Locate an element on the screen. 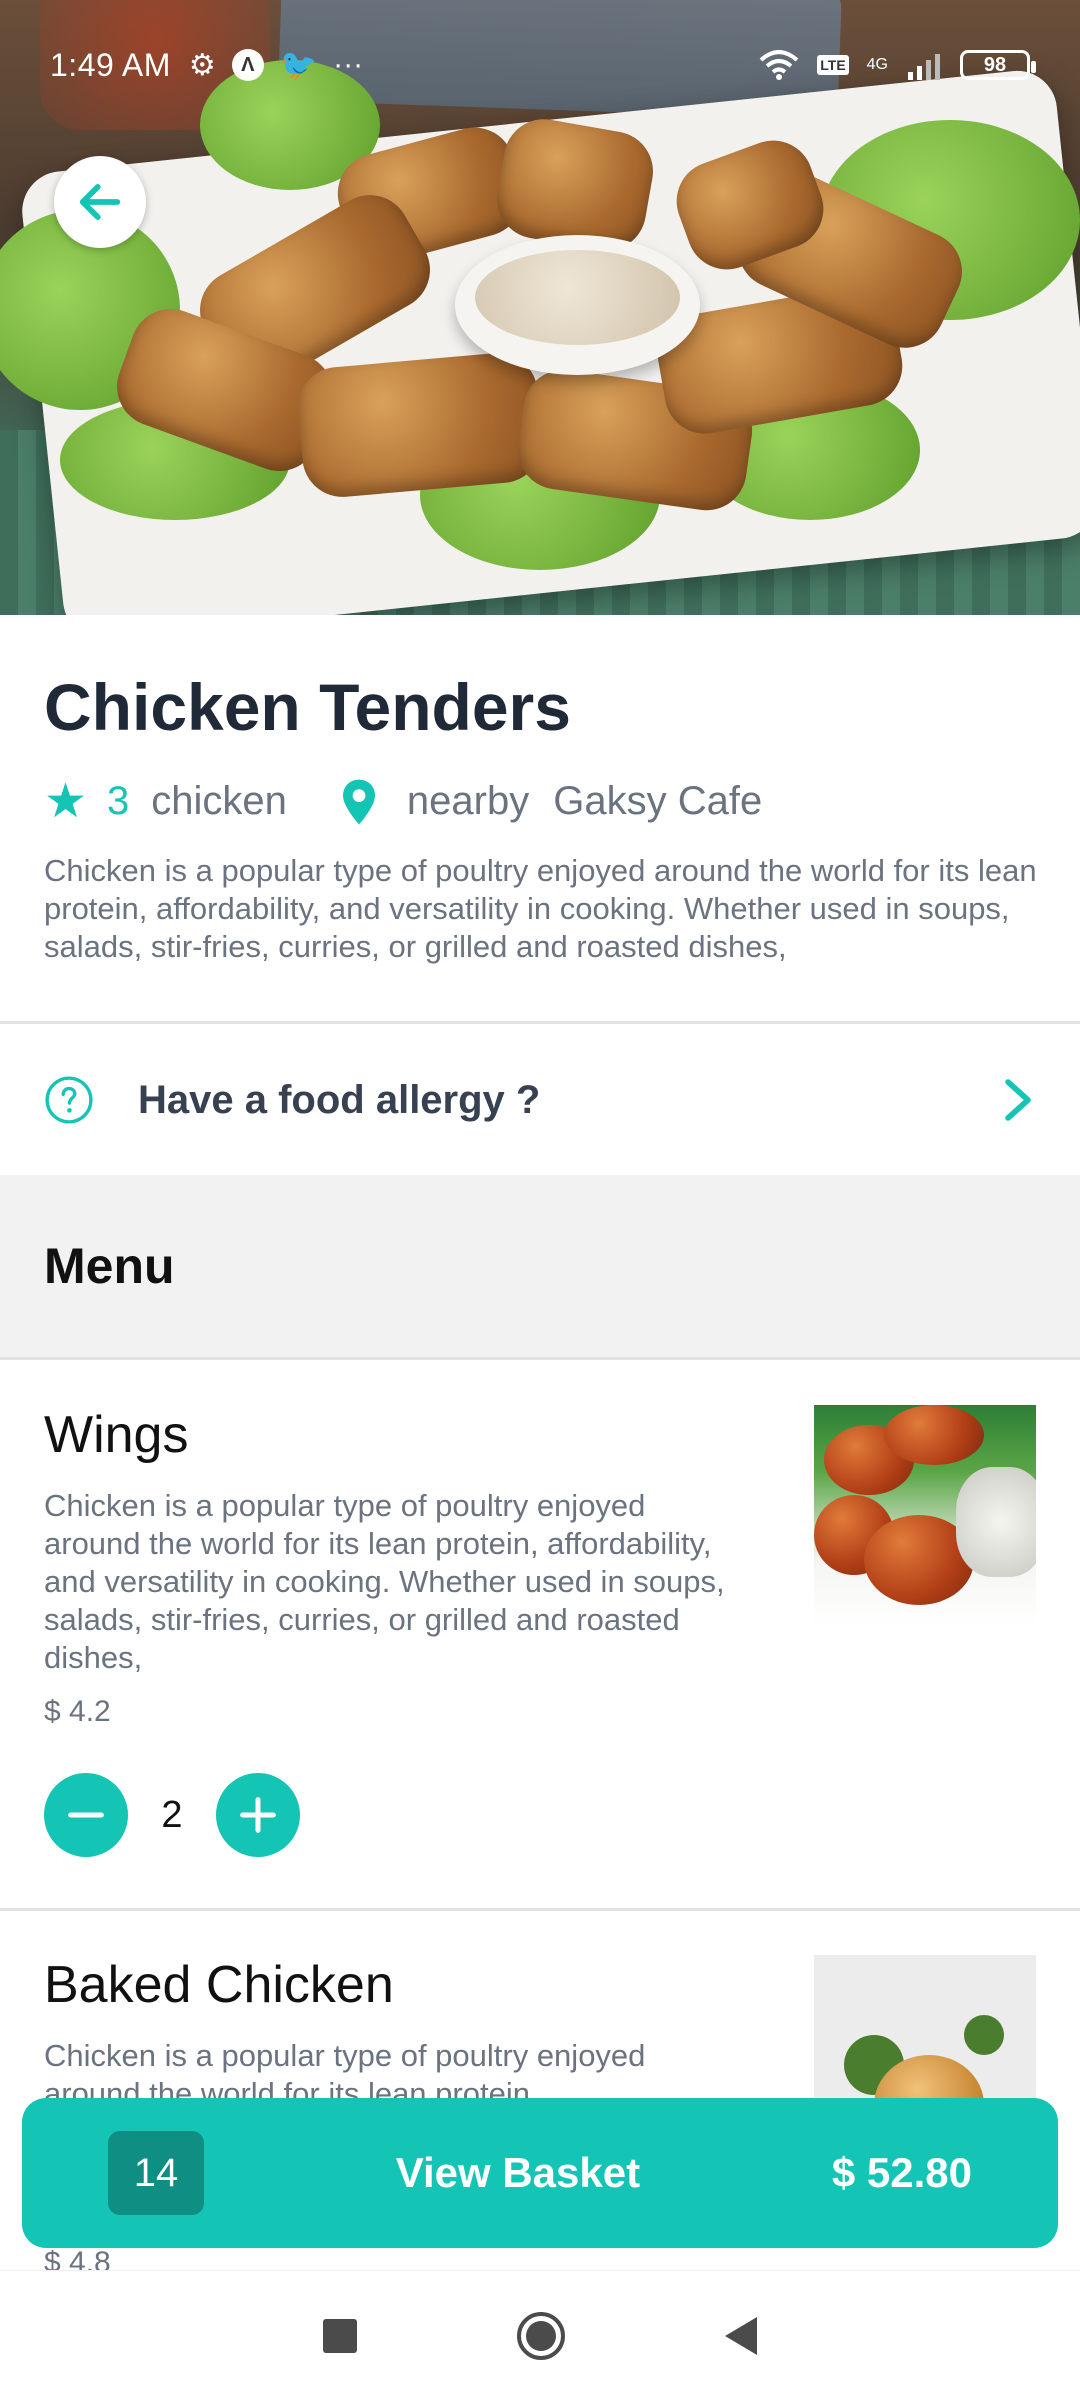 This screenshot has width=1080, height=2400. chicken-tender is located at coordinates (420, 425).